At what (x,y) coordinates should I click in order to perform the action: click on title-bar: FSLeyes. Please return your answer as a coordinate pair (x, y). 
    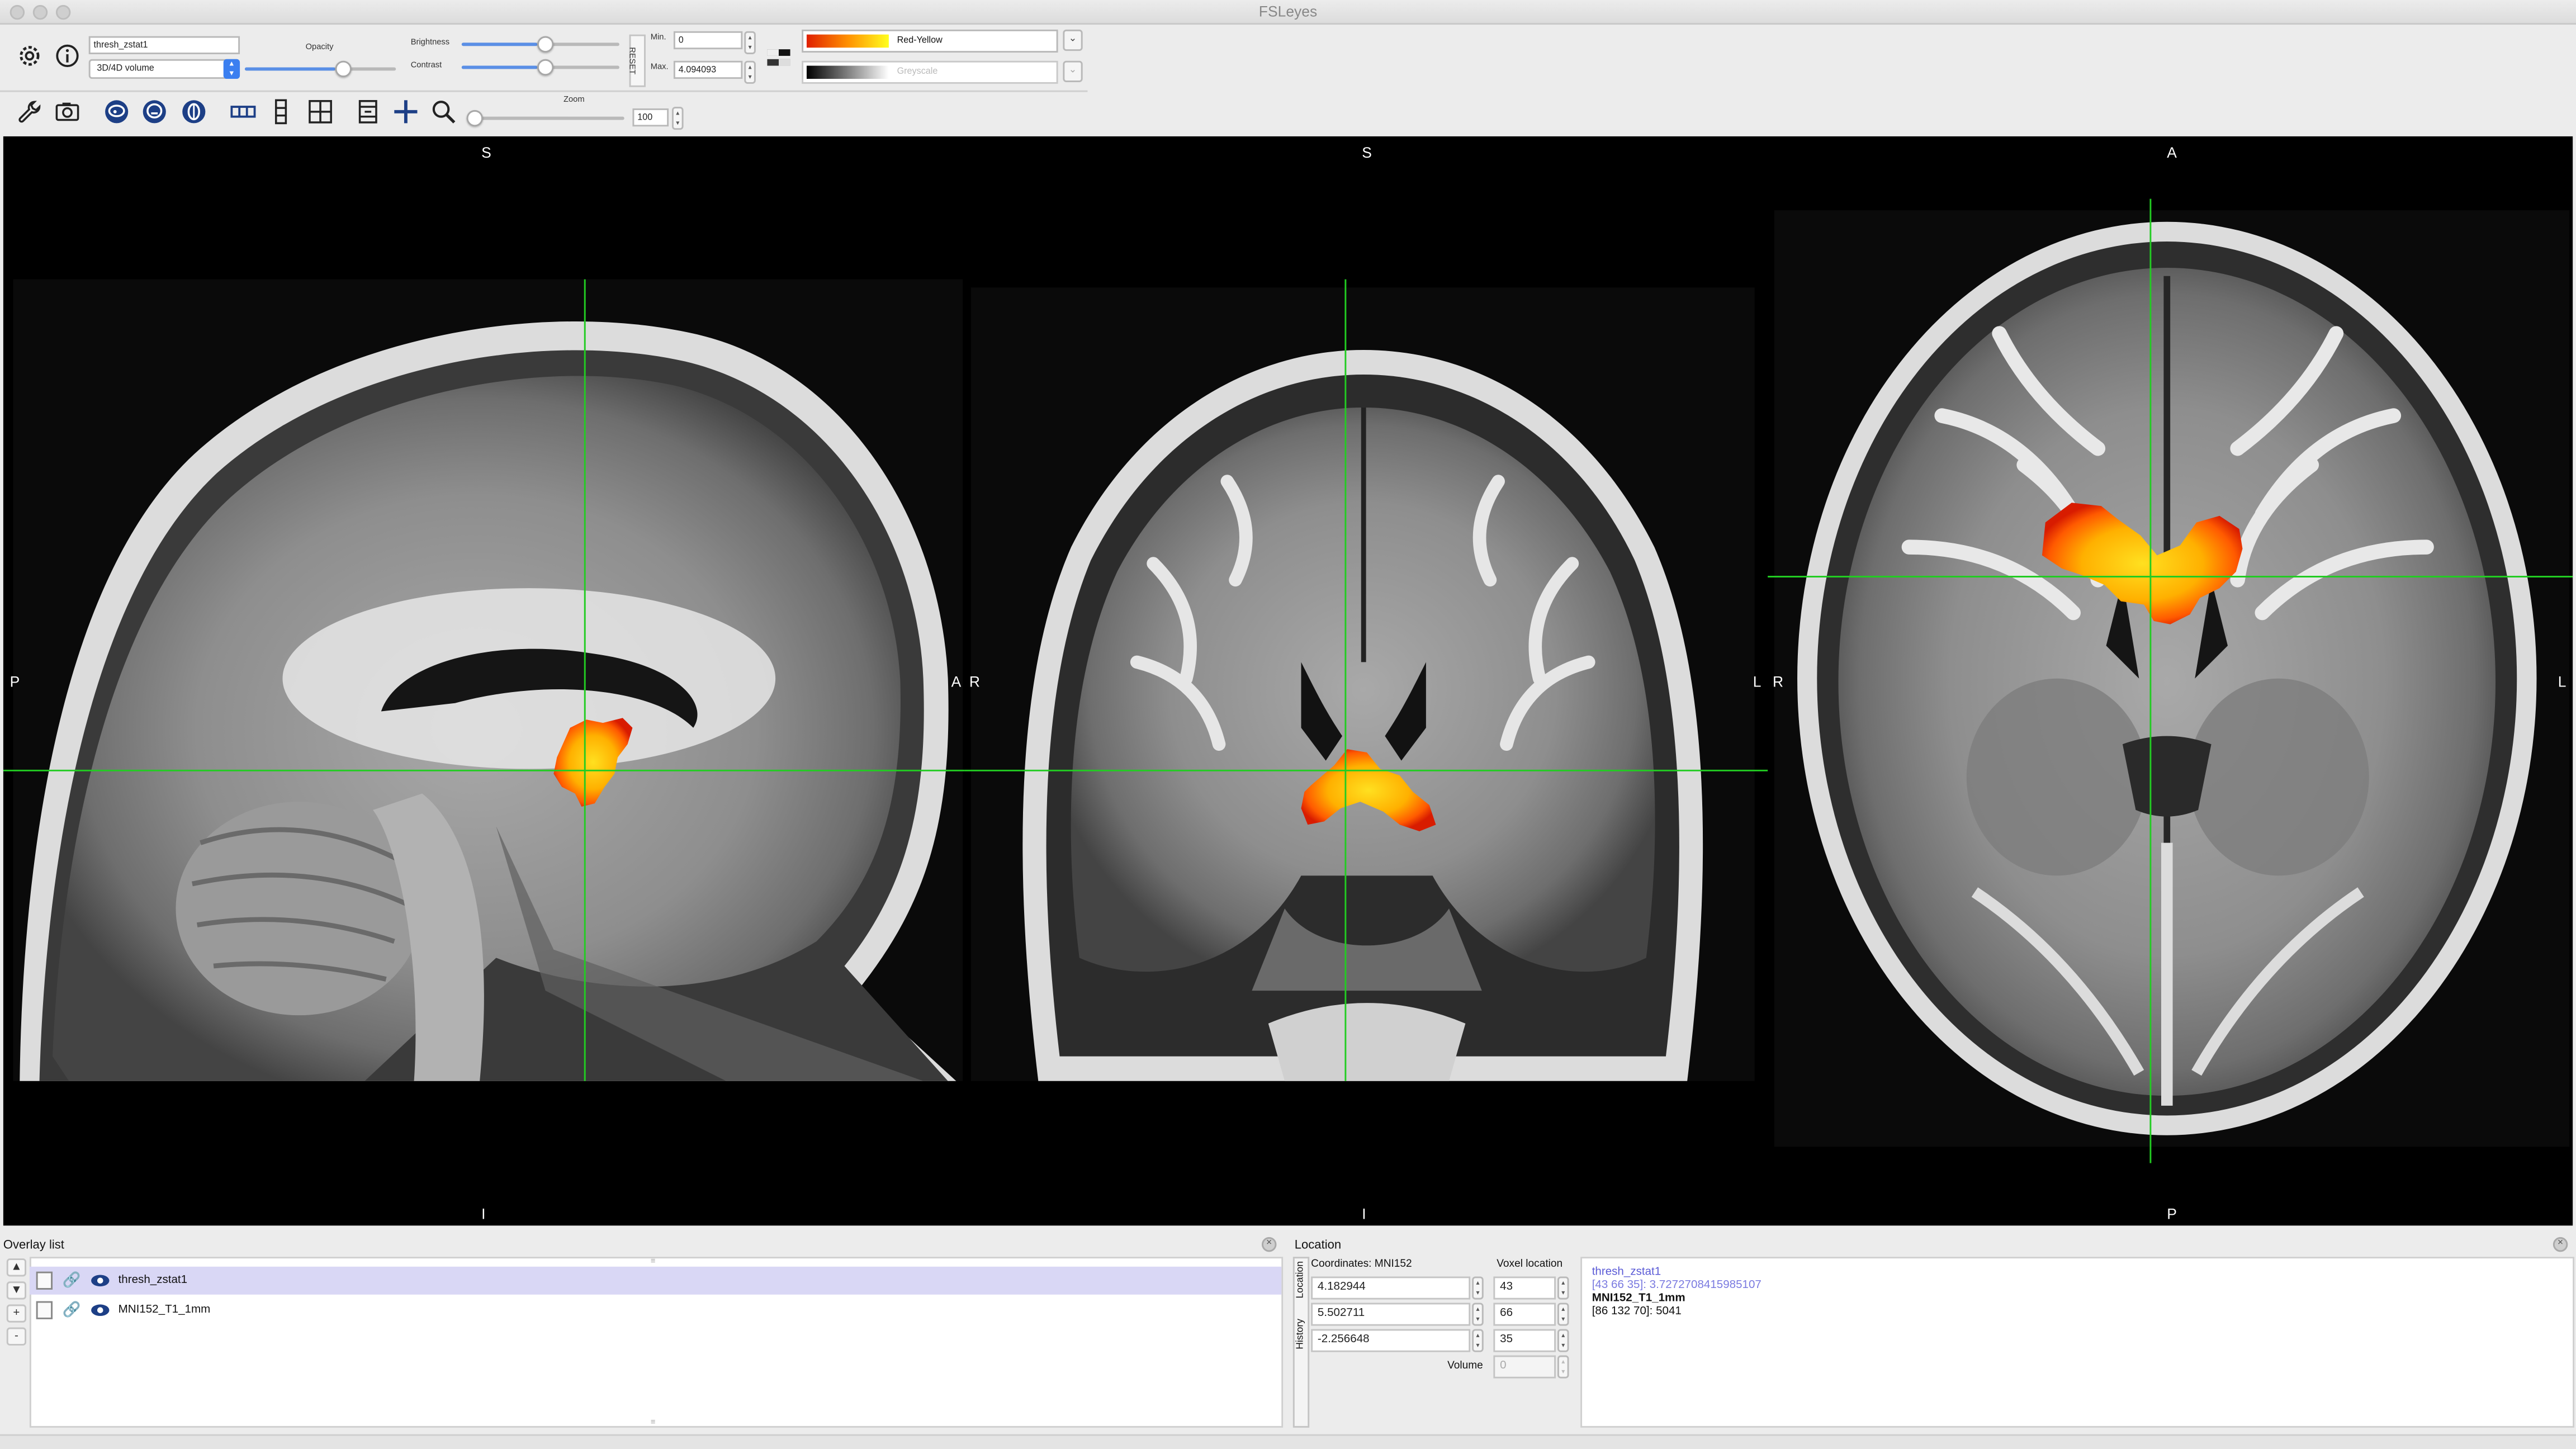
    Looking at the image, I should click on (1288, 13).